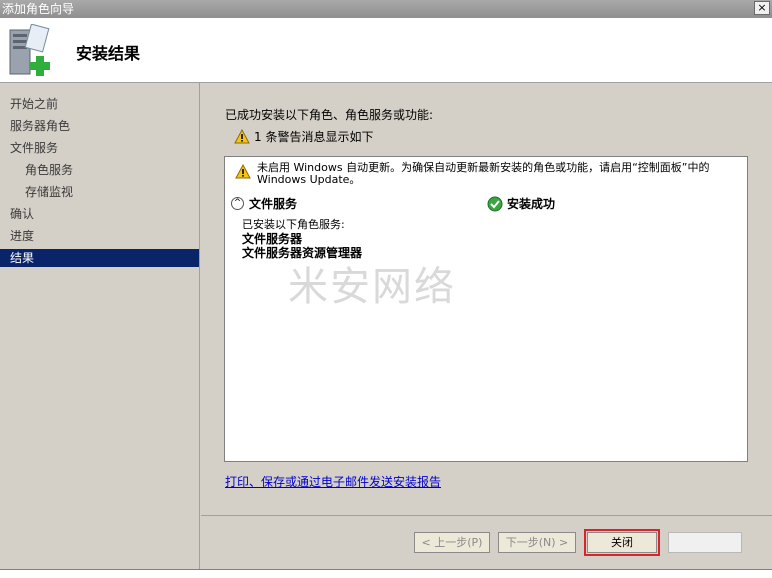 The image size is (772, 578). What do you see at coordinates (49, 192) in the screenshot?
I see `step-storage-monitoring: 存储监视` at bounding box center [49, 192].